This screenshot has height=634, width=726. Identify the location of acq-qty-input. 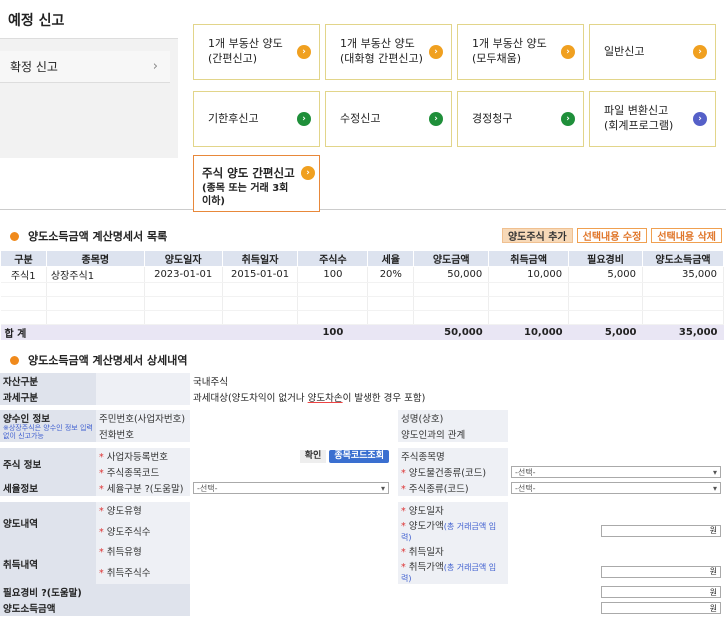
(291, 571).